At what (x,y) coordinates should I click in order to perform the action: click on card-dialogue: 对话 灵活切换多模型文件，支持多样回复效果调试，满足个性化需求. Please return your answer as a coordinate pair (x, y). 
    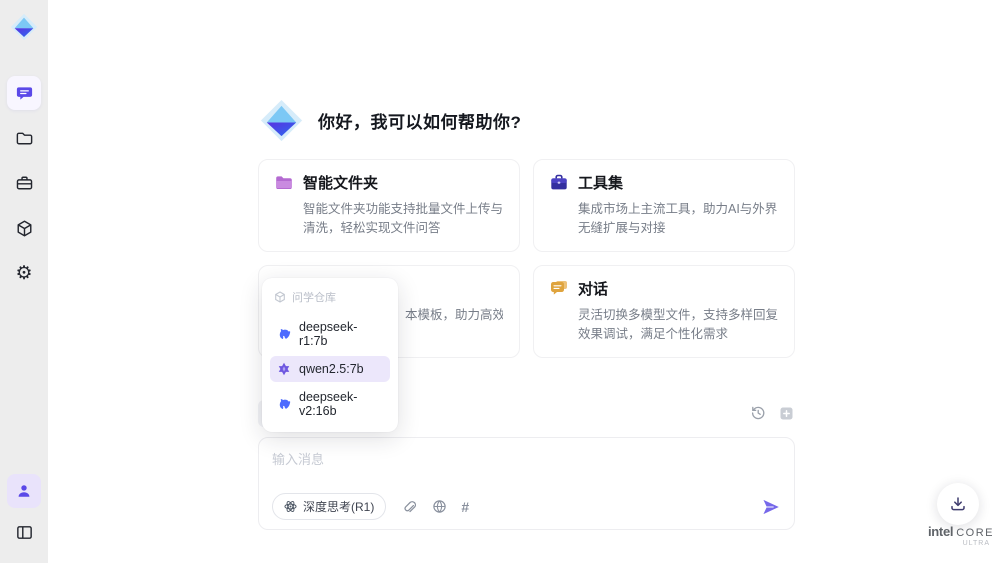
    Looking at the image, I should click on (664, 311).